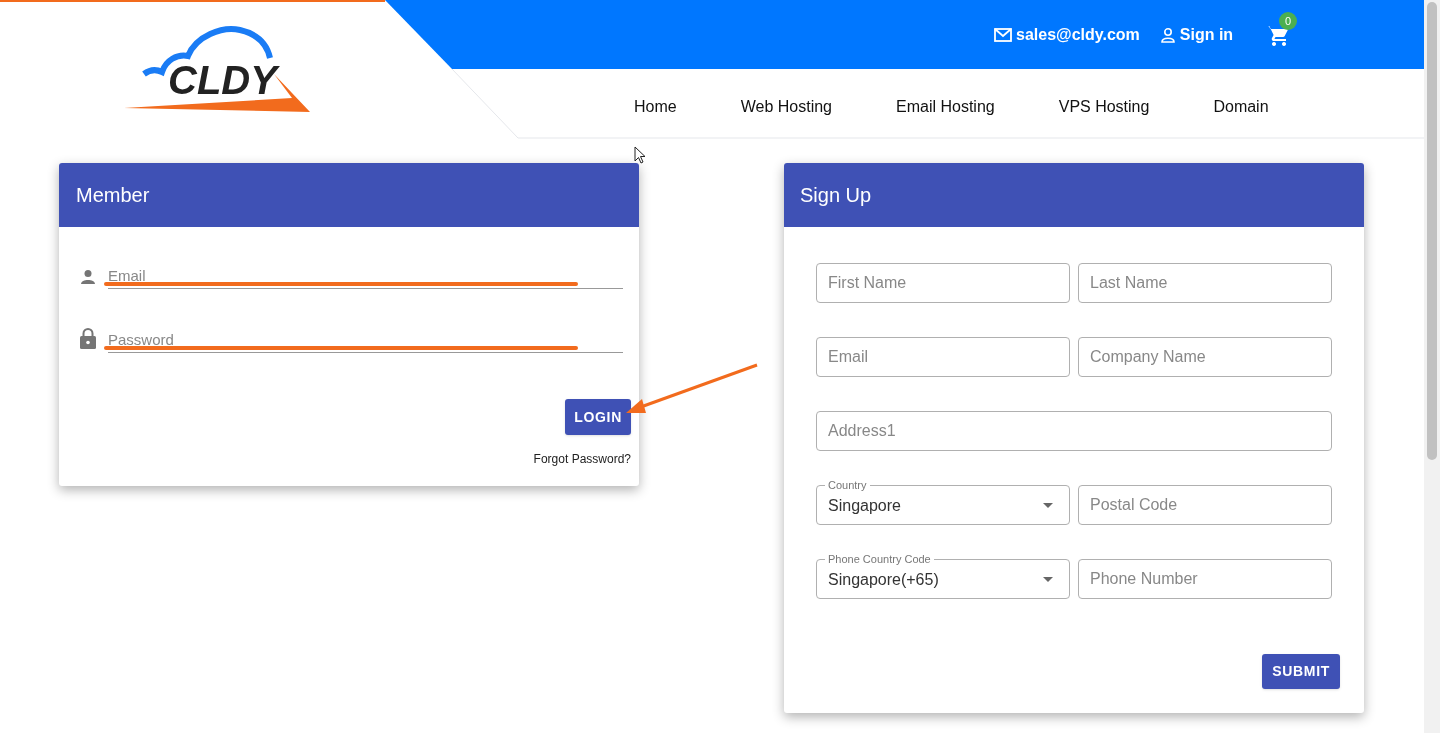  I want to click on input-field: Email, so click(943, 357).